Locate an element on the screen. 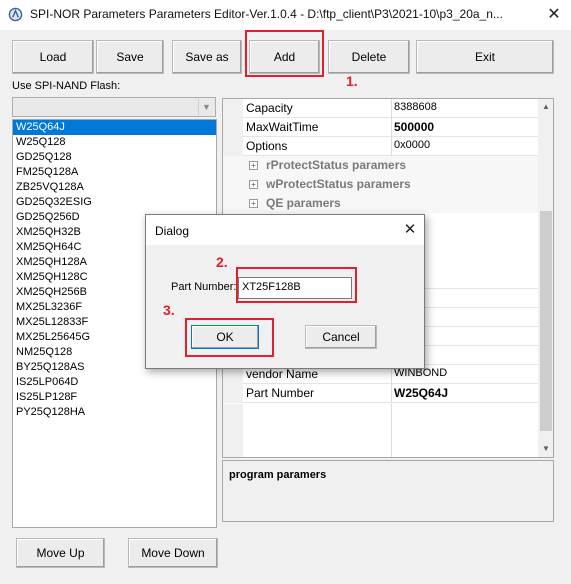 The width and height of the screenshot is (571, 584). category-wprotect: + wProtectStatus paramers is located at coordinates (380, 184).